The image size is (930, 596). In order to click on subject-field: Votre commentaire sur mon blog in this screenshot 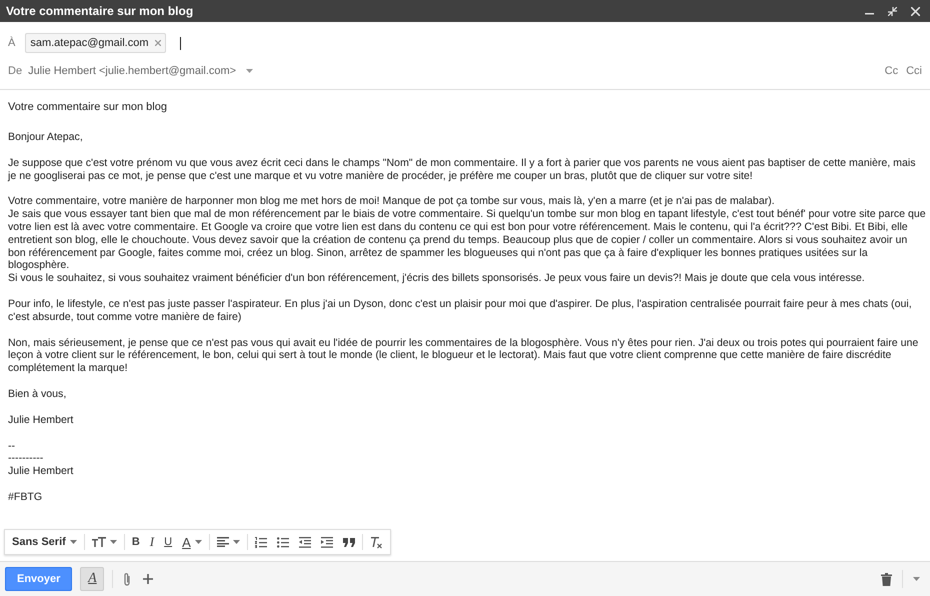, I will do `click(87, 107)`.